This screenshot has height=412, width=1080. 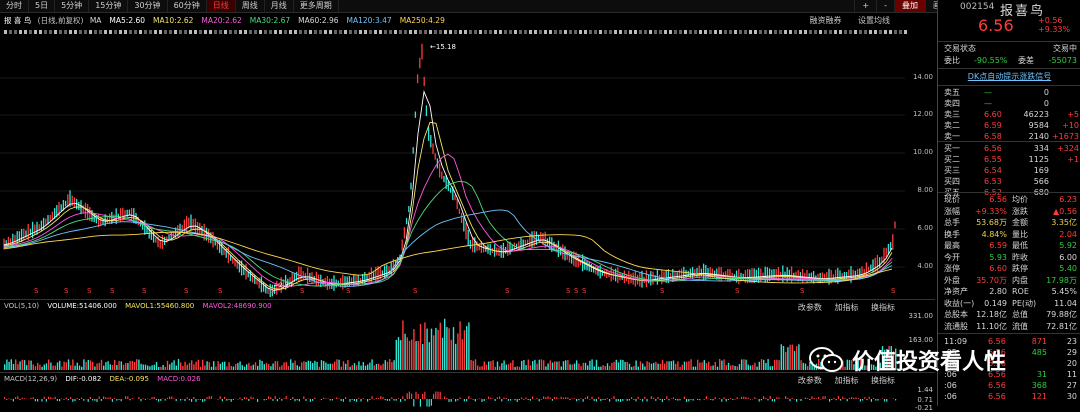 What do you see at coordinates (187, 6) in the screenshot?
I see `tab-5: 60分钟` at bounding box center [187, 6].